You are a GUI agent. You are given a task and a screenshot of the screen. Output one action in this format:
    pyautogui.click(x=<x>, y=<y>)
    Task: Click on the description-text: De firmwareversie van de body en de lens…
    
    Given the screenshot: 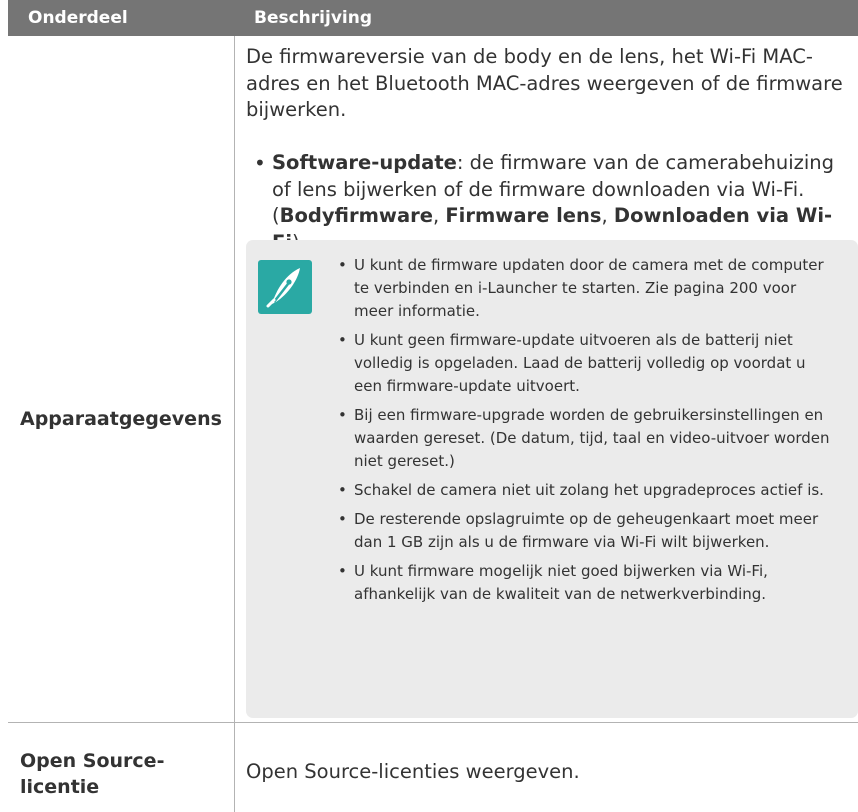 What is the action you would take?
    pyautogui.click(x=544, y=83)
    